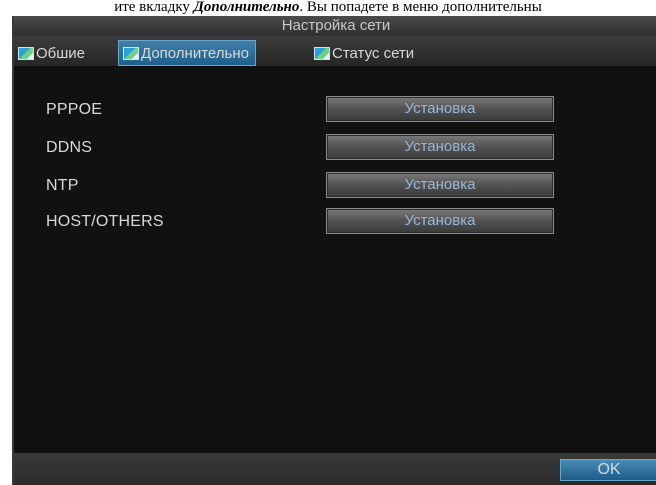 The image size is (656, 485). Describe the element at coordinates (195, 53) in the screenshot. I see `tab-advanced-label: Дополнительно` at that location.